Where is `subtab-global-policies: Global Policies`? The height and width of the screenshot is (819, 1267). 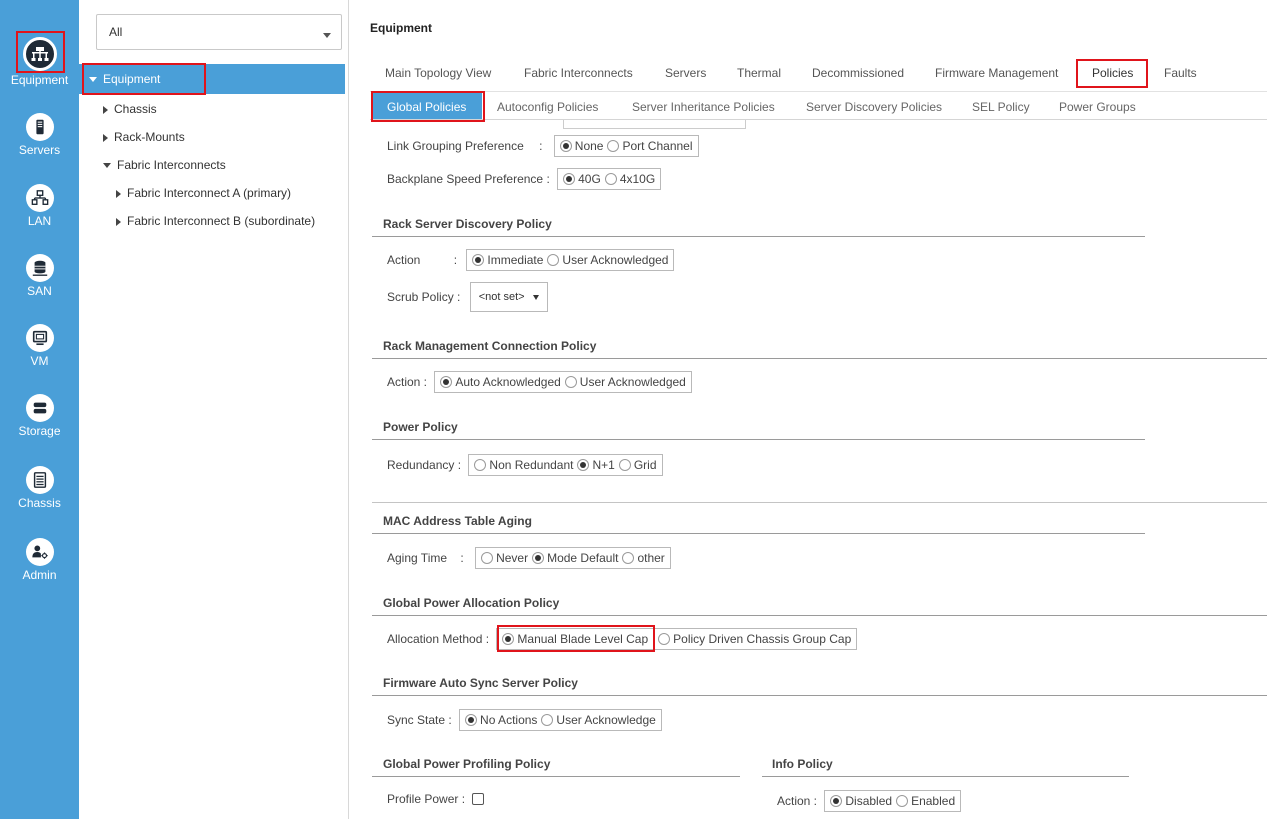 subtab-global-policies: Global Policies is located at coordinates (427, 106).